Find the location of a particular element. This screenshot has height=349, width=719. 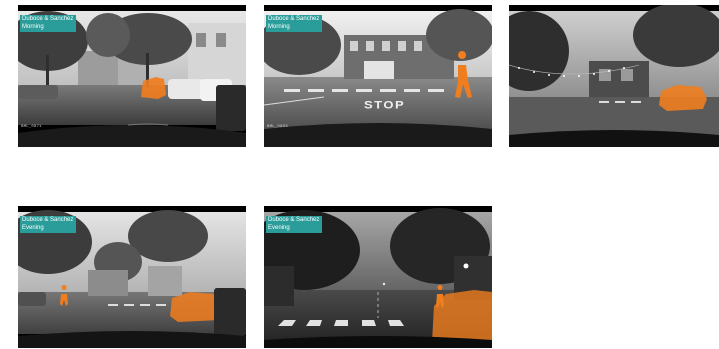

frame-id: BML_0903 is located at coordinates (277, 127).